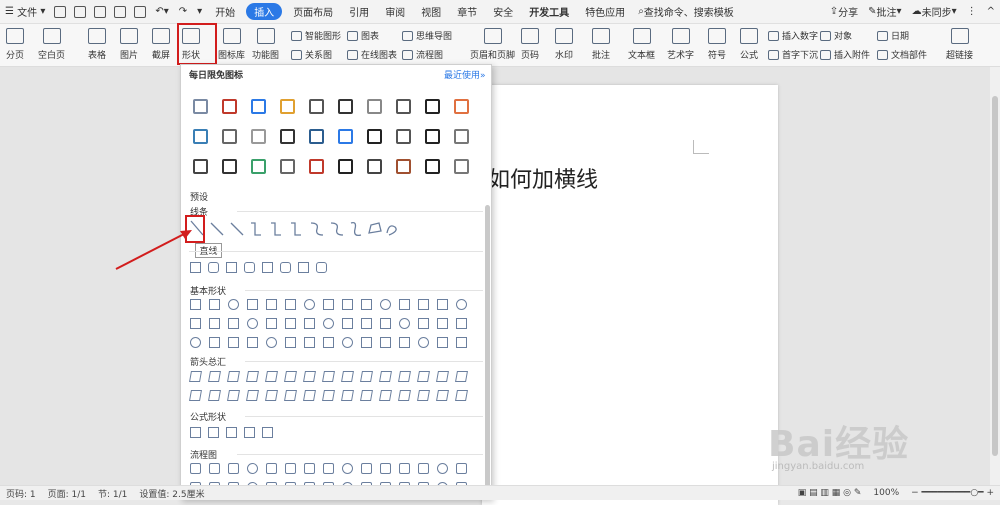 The image size is (1000, 505). Describe the element at coordinates (749, 42) in the screenshot. I see `formula-button: 公式` at that location.